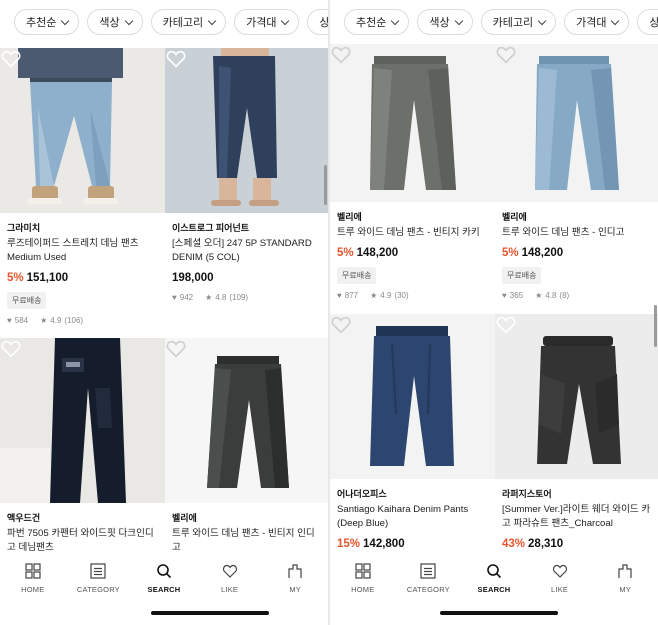  I want to click on price-row: 5% 148,200, so click(412, 253).